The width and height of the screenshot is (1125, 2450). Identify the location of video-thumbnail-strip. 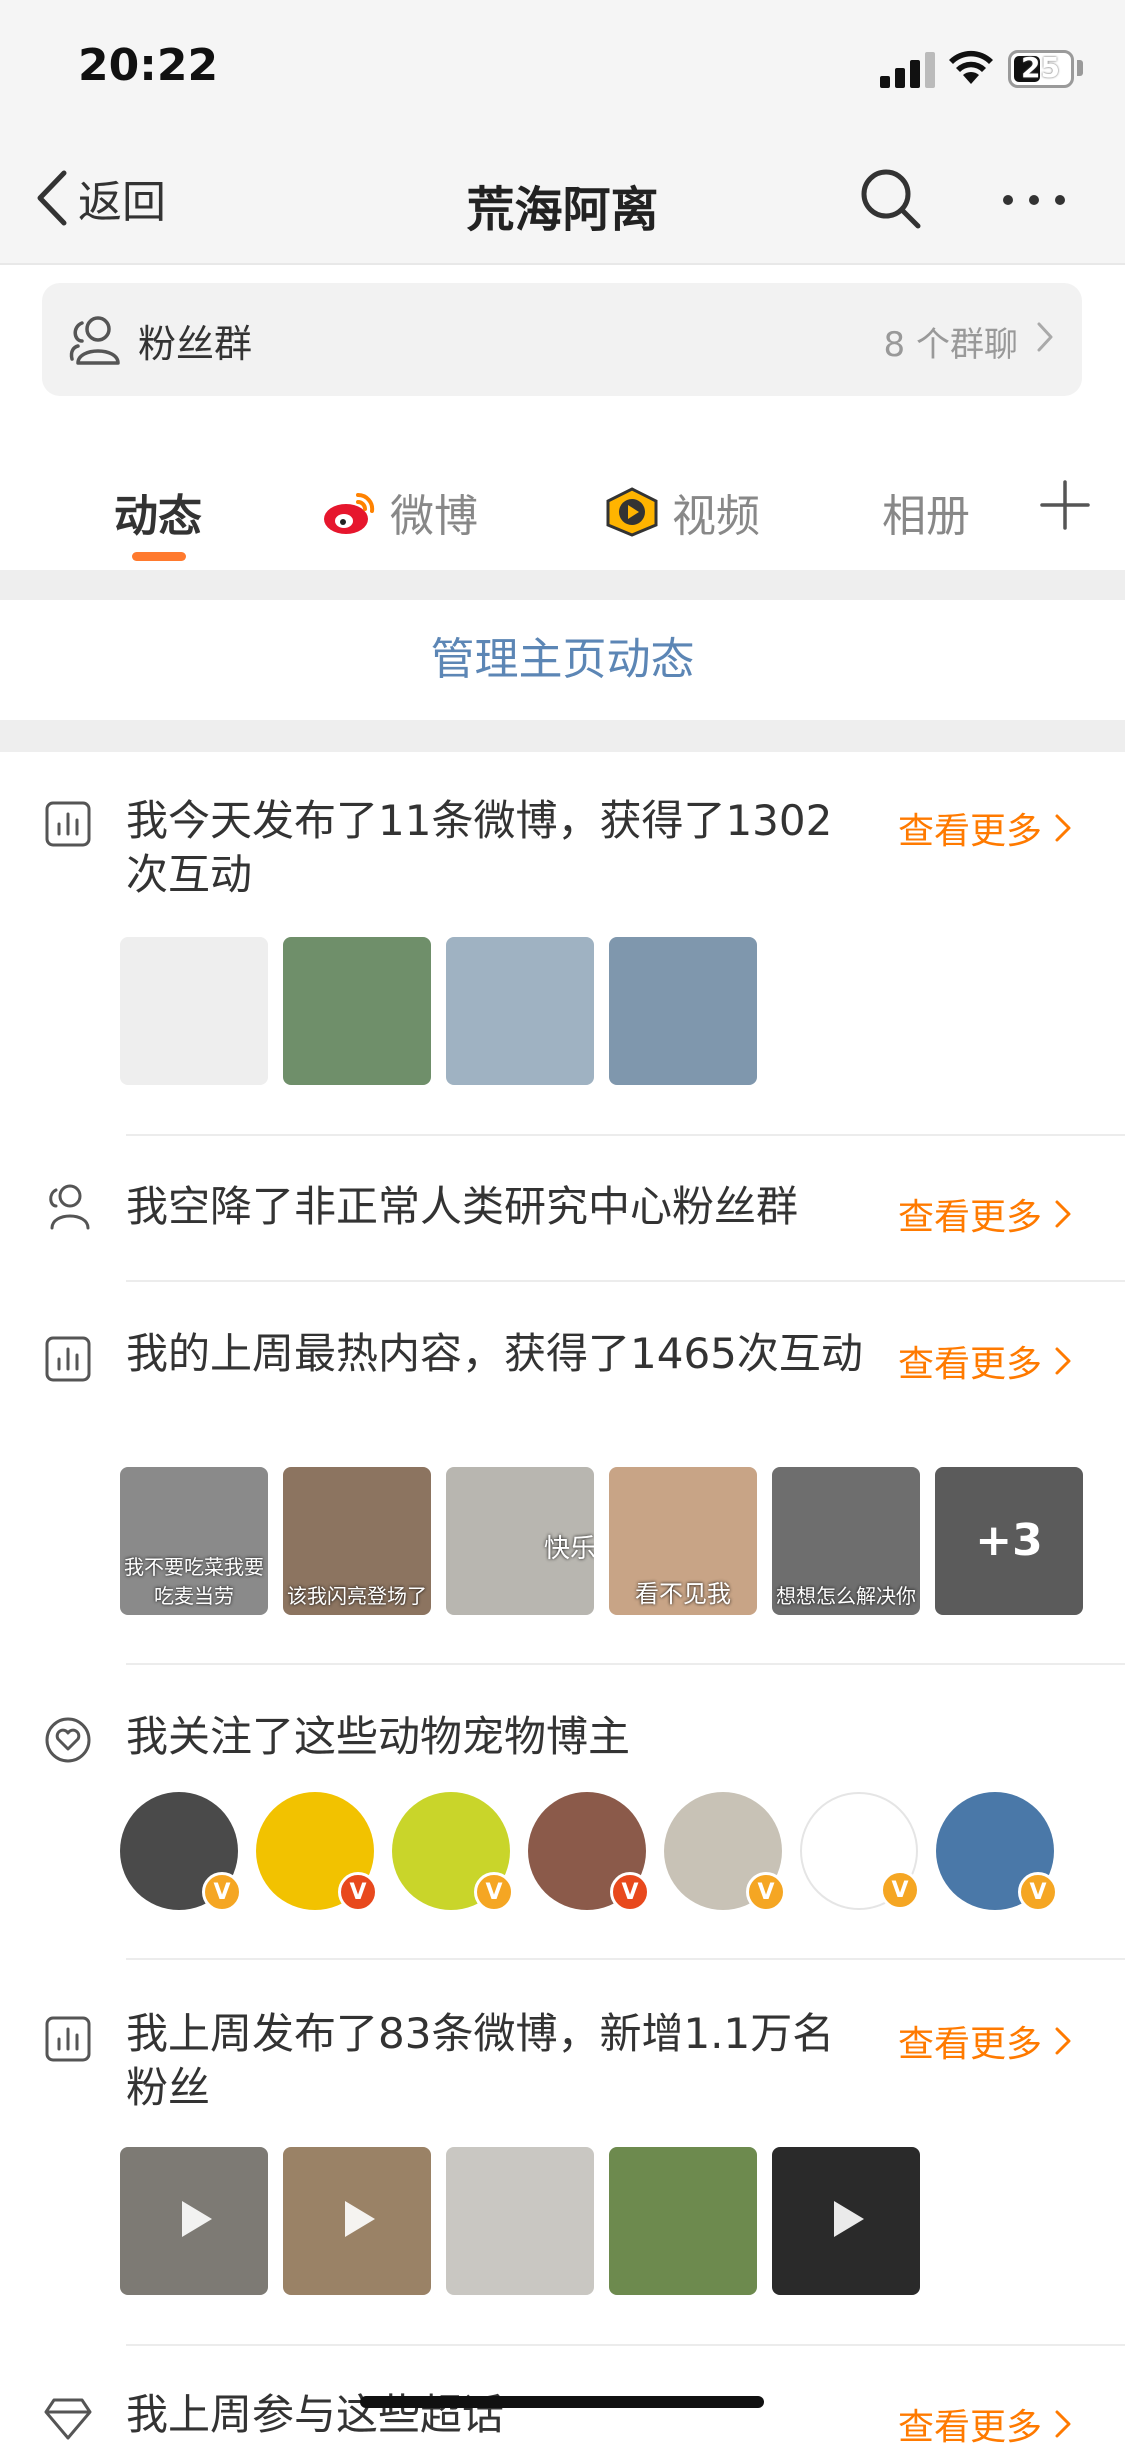
(520, 2221).